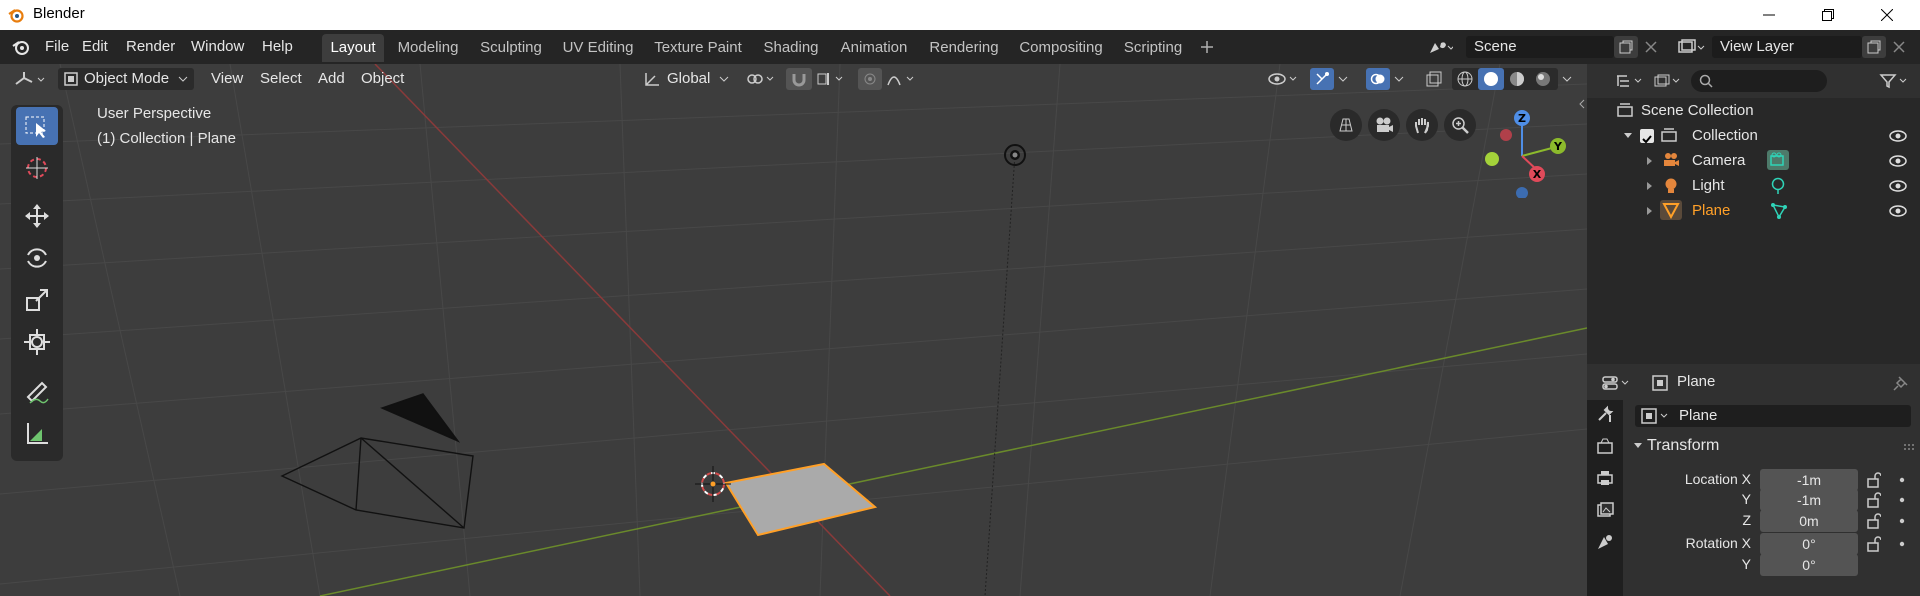 The width and height of the screenshot is (1920, 596). Describe the element at coordinates (37, 216) in the screenshot. I see `tool-move` at that location.